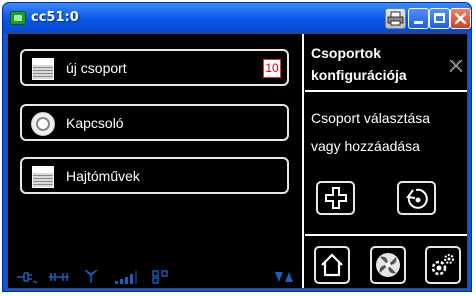 The image size is (476, 296). I want to click on grid-icon, so click(160, 277).